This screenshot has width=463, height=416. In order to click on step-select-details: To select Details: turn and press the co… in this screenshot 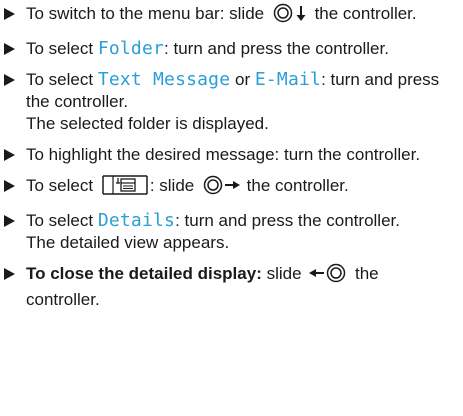, I will do `click(229, 232)`.